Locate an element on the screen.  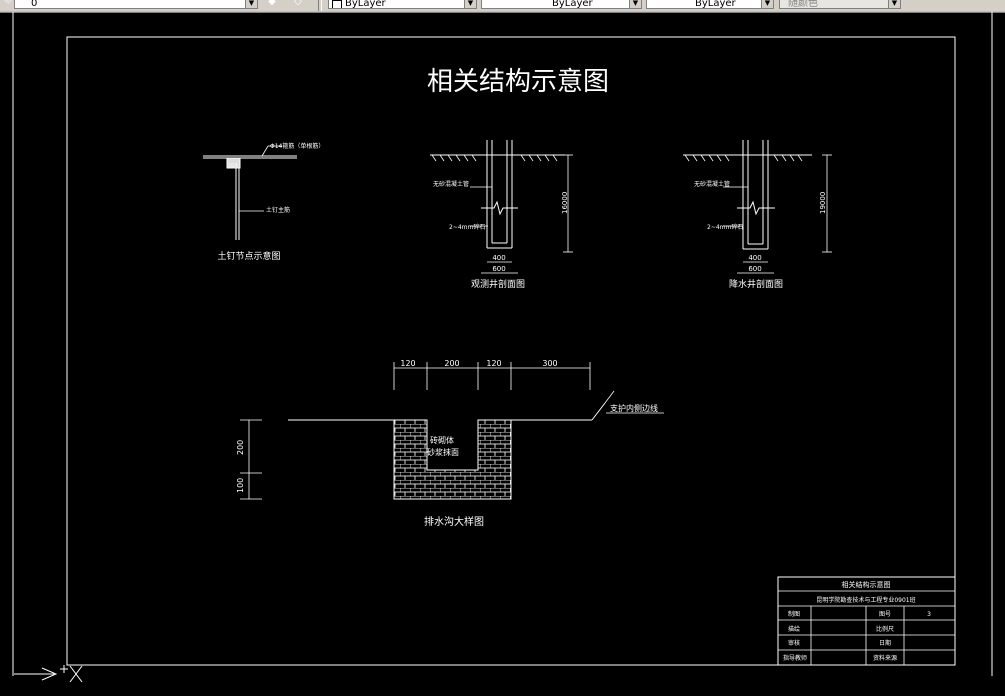
obs-dim-inner: 400 is located at coordinates (498, 258).